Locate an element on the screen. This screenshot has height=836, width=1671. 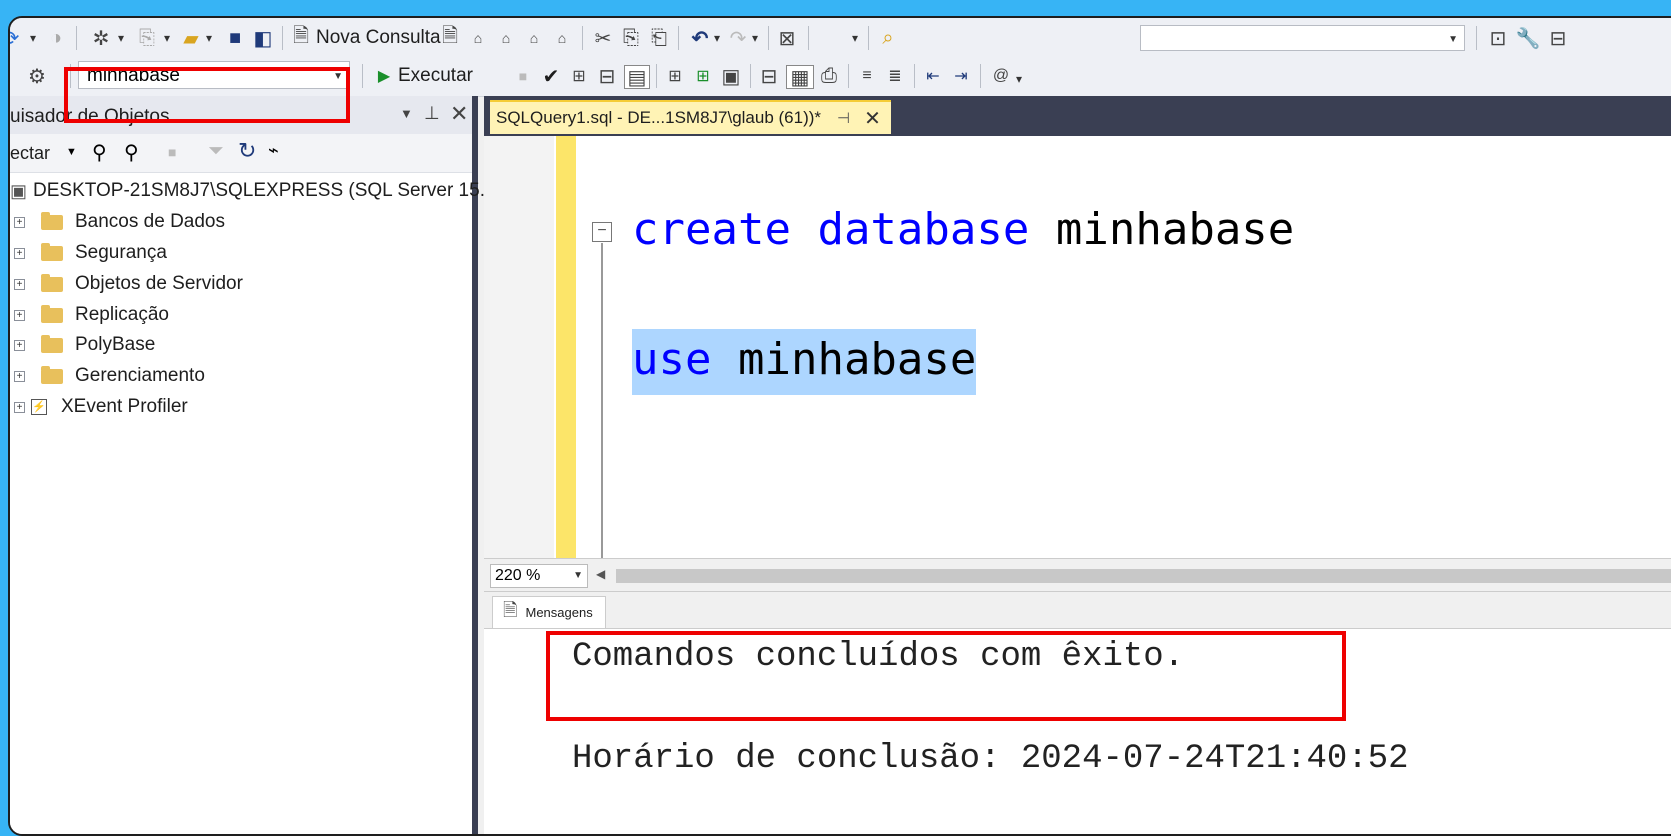
tree-item-xevent-profiler: + ⚡ XEvent Profiler is located at coordinates (99, 407).